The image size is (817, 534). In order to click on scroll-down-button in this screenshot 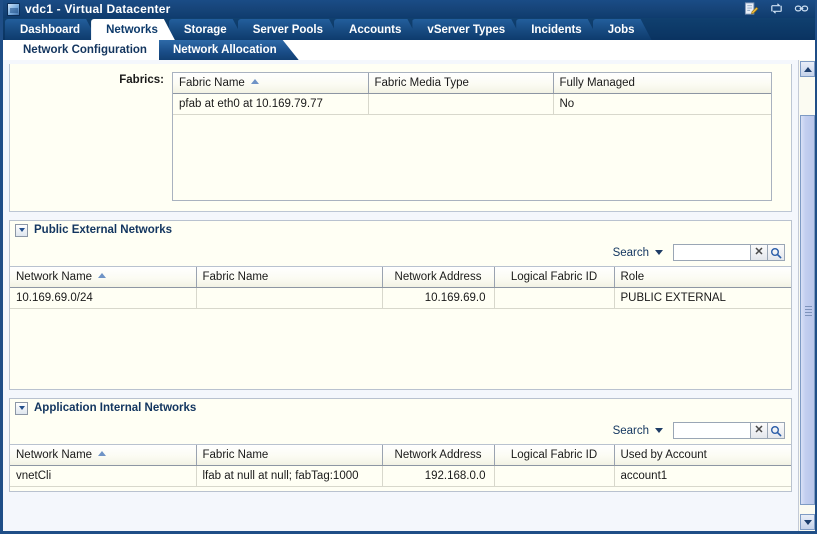, I will do `click(807, 522)`.